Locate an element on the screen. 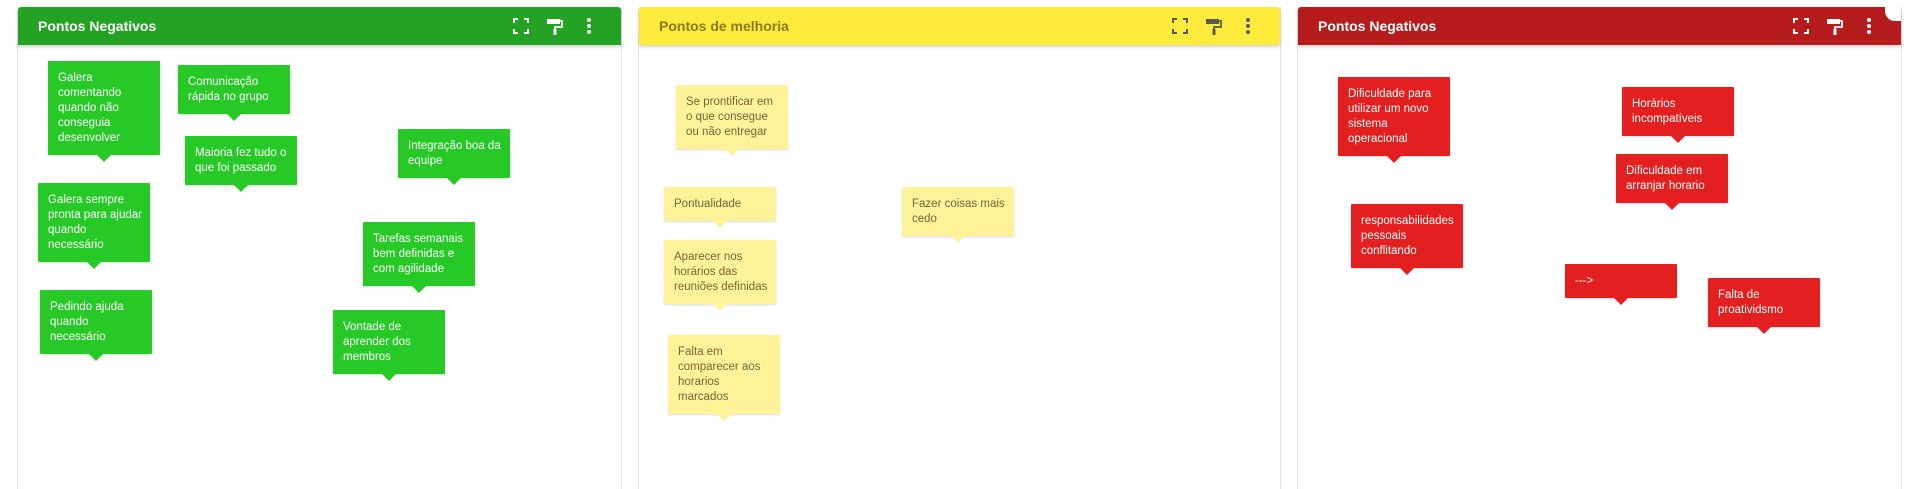 The height and width of the screenshot is (489, 1913). sticky-note: ---> is located at coordinates (1621, 284).